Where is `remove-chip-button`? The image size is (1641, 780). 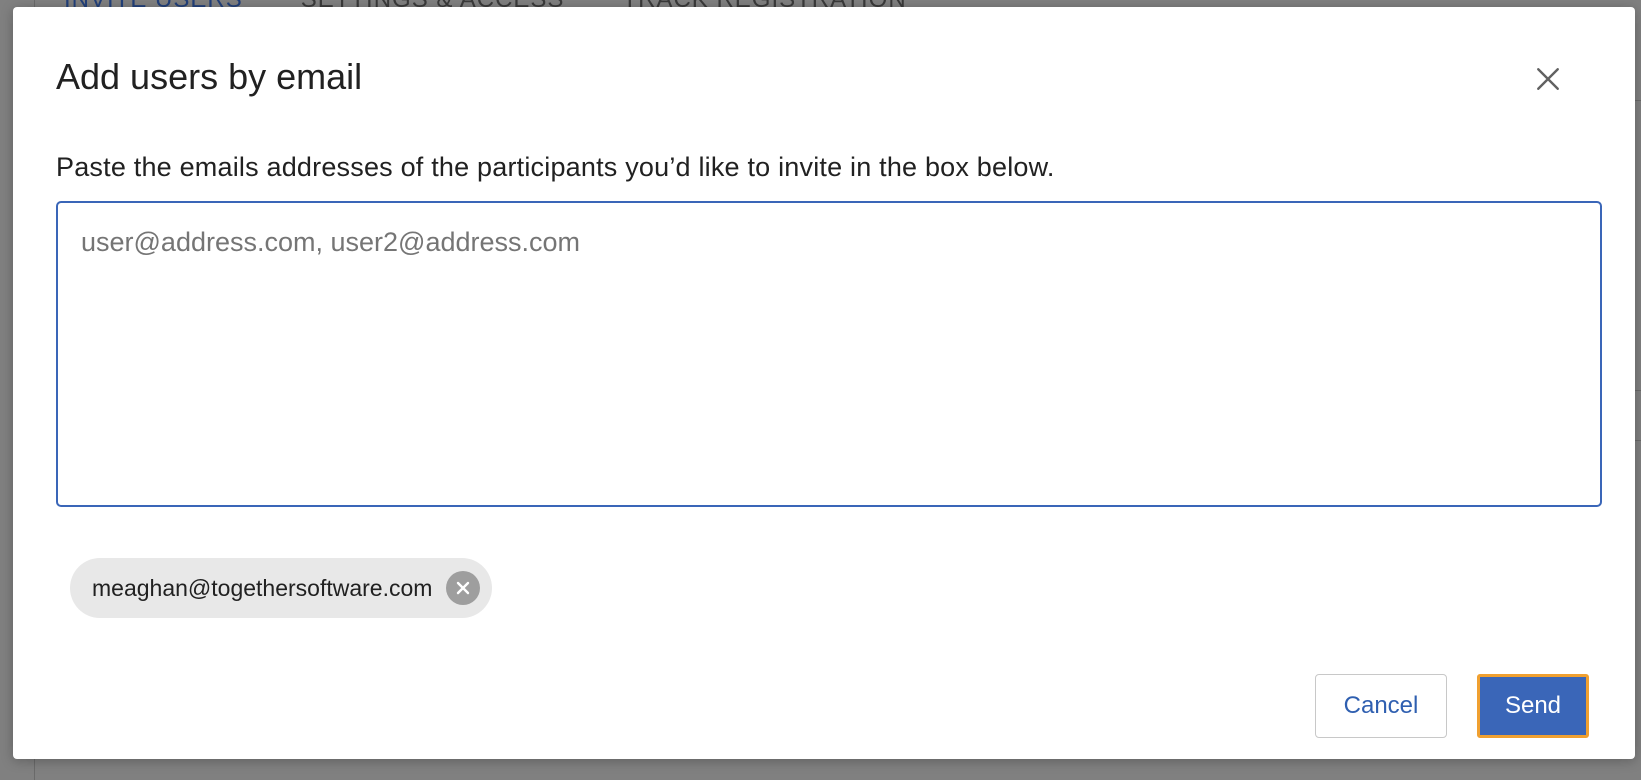 remove-chip-button is located at coordinates (463, 588).